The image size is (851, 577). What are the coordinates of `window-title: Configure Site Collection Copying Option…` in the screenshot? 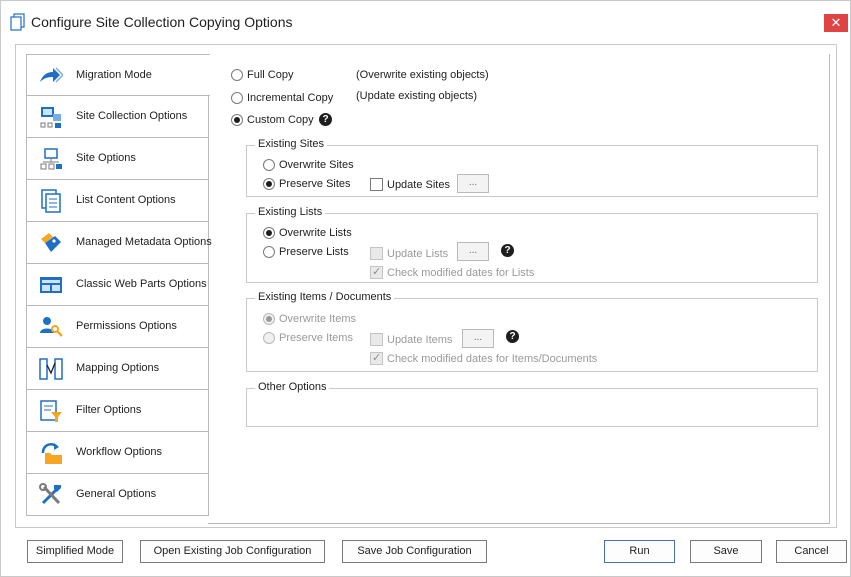 It's located at (162, 22).